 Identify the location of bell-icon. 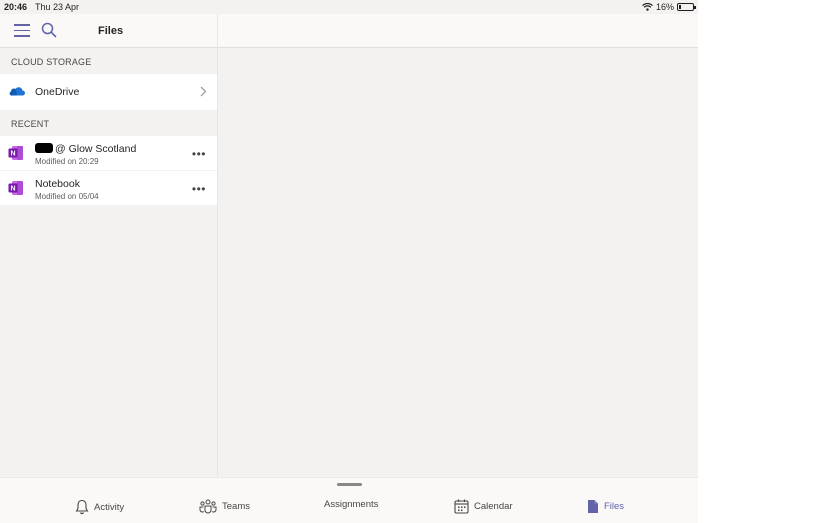
(82, 507).